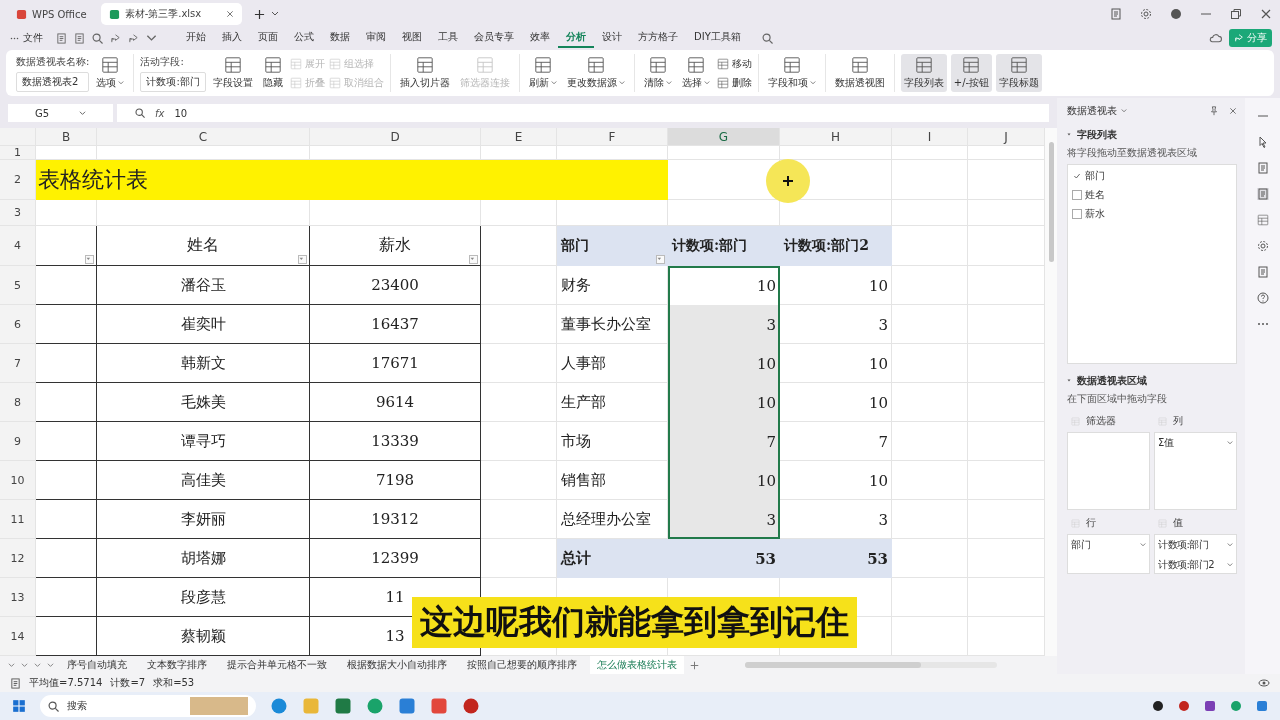 The image size is (1280, 720). Describe the element at coordinates (18, 480) in the screenshot. I see `row-header: 10` at that location.